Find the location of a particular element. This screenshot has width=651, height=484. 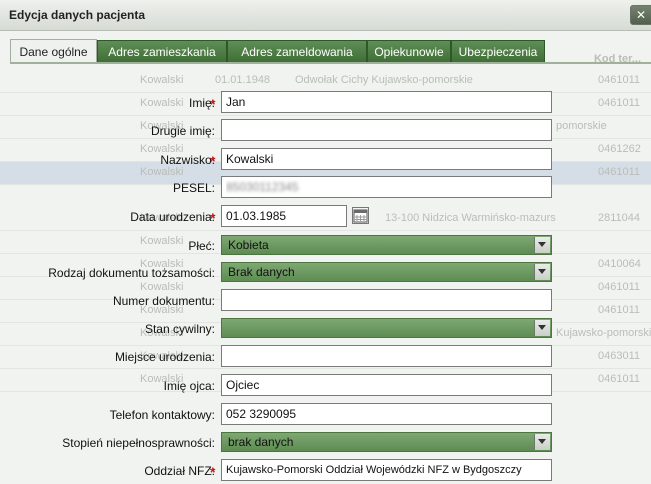

tab-adres-zameldowania: Adres zameldowania is located at coordinates (297, 51).